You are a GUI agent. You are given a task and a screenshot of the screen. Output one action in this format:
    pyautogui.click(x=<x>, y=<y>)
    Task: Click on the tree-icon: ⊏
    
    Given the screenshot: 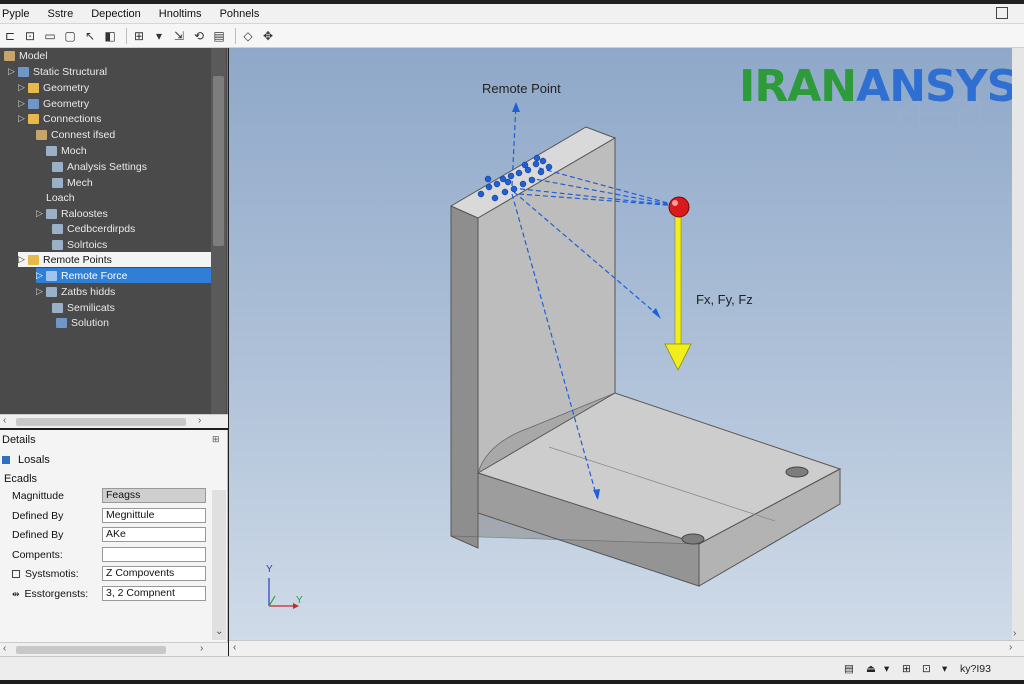 What is the action you would take?
    pyautogui.click(x=10, y=36)
    